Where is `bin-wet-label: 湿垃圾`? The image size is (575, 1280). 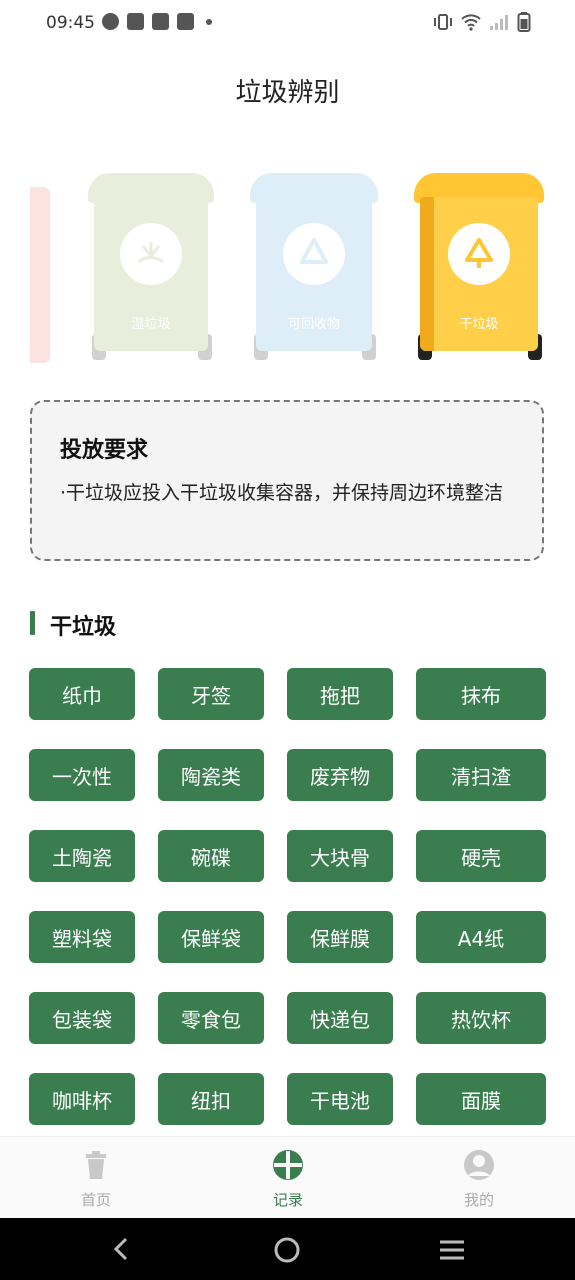
bin-wet-label: 湿垃圾 is located at coordinates (151, 324).